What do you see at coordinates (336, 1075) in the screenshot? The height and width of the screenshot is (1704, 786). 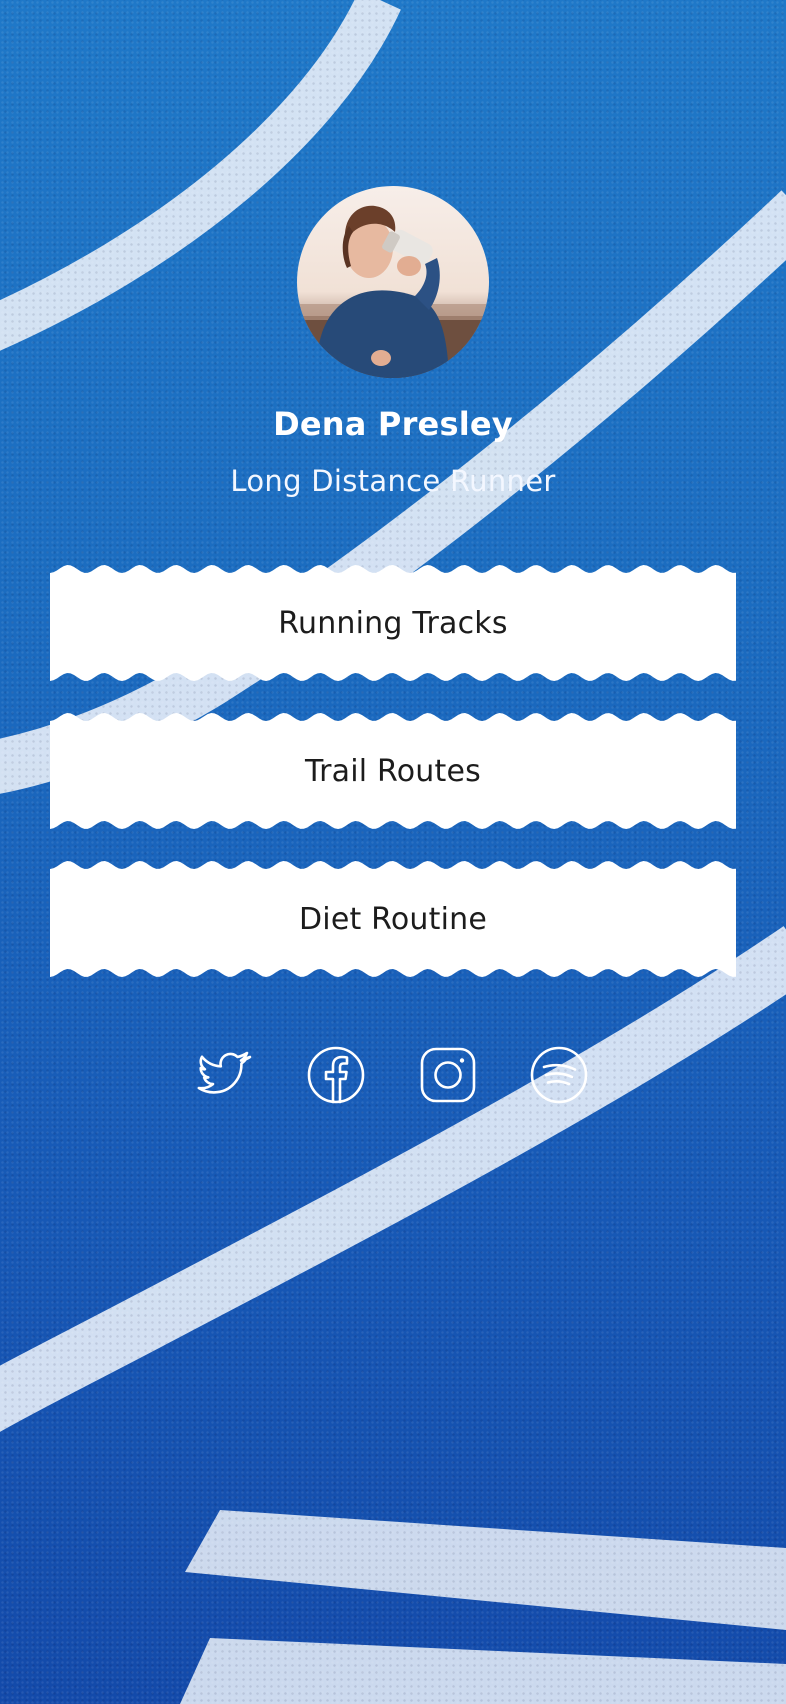 I see `facebook-icon` at bounding box center [336, 1075].